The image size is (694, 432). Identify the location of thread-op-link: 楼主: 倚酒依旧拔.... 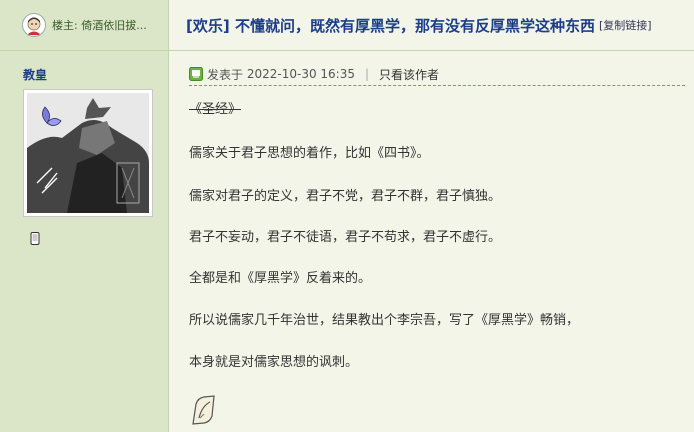
(107, 25).